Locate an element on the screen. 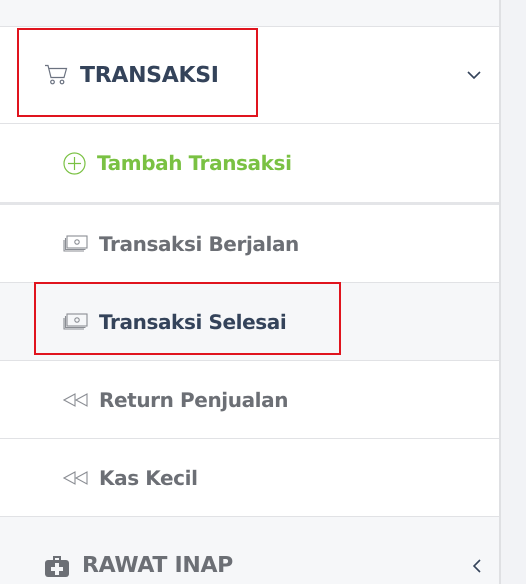  menu-item-label: Transaksi Selesai is located at coordinates (192, 322).